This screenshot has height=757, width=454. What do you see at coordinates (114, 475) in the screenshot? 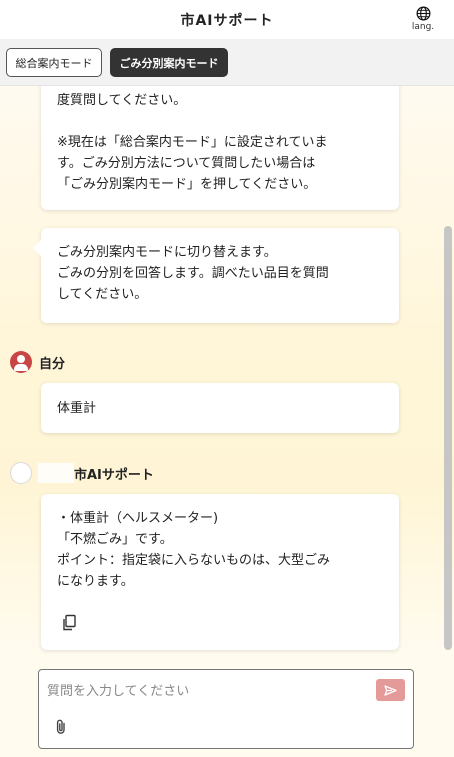
I see `ai-name: 市AIサポート` at bounding box center [114, 475].